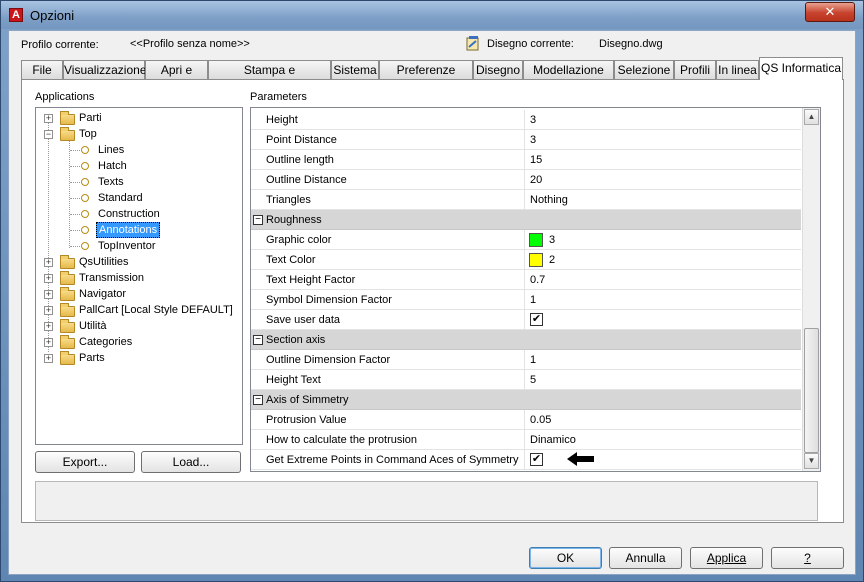 The width and height of the screenshot is (864, 582). What do you see at coordinates (139, 150) in the screenshot?
I see `tree-node-lines: Lines` at bounding box center [139, 150].